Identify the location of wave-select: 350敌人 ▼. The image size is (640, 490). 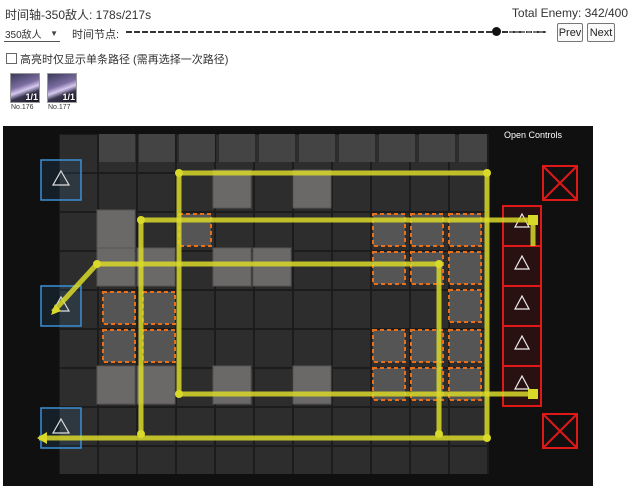
(32, 33).